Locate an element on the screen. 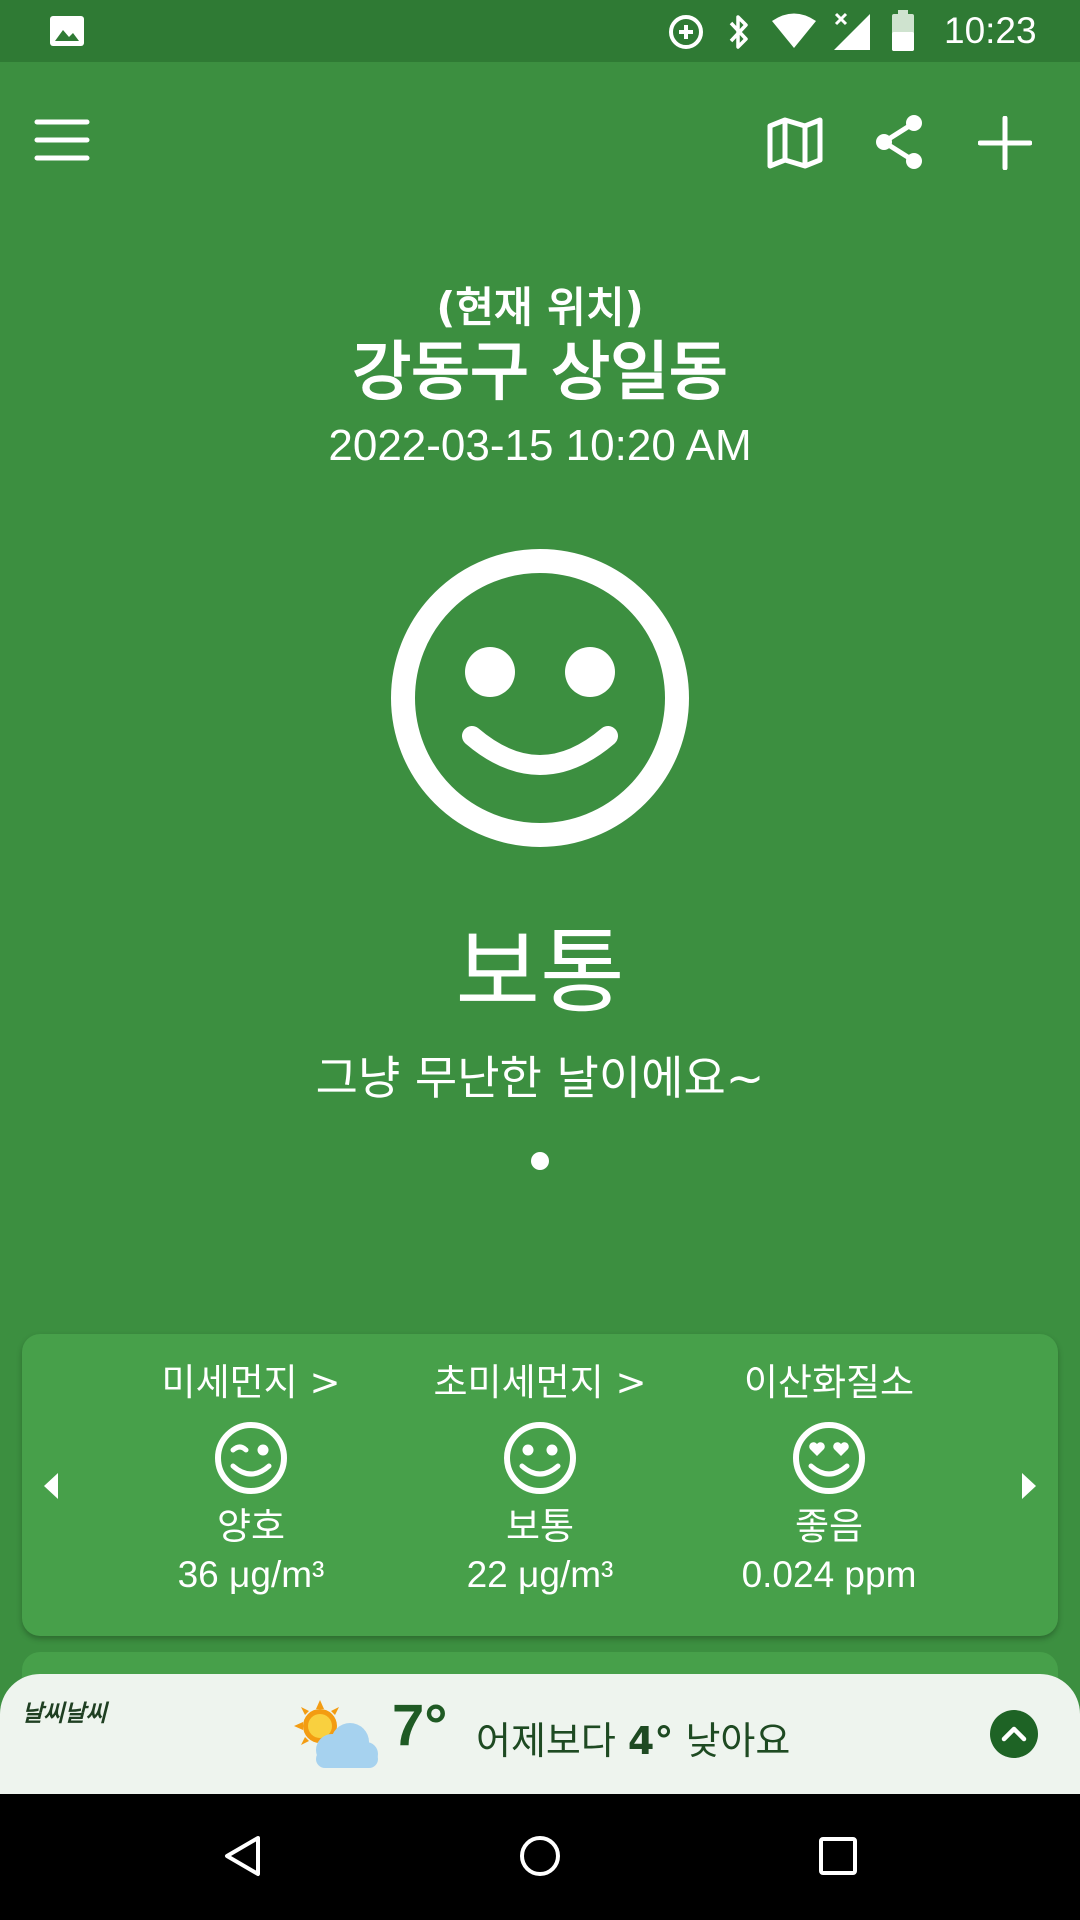  weather-temperature: 7° is located at coordinates (420, 1725).